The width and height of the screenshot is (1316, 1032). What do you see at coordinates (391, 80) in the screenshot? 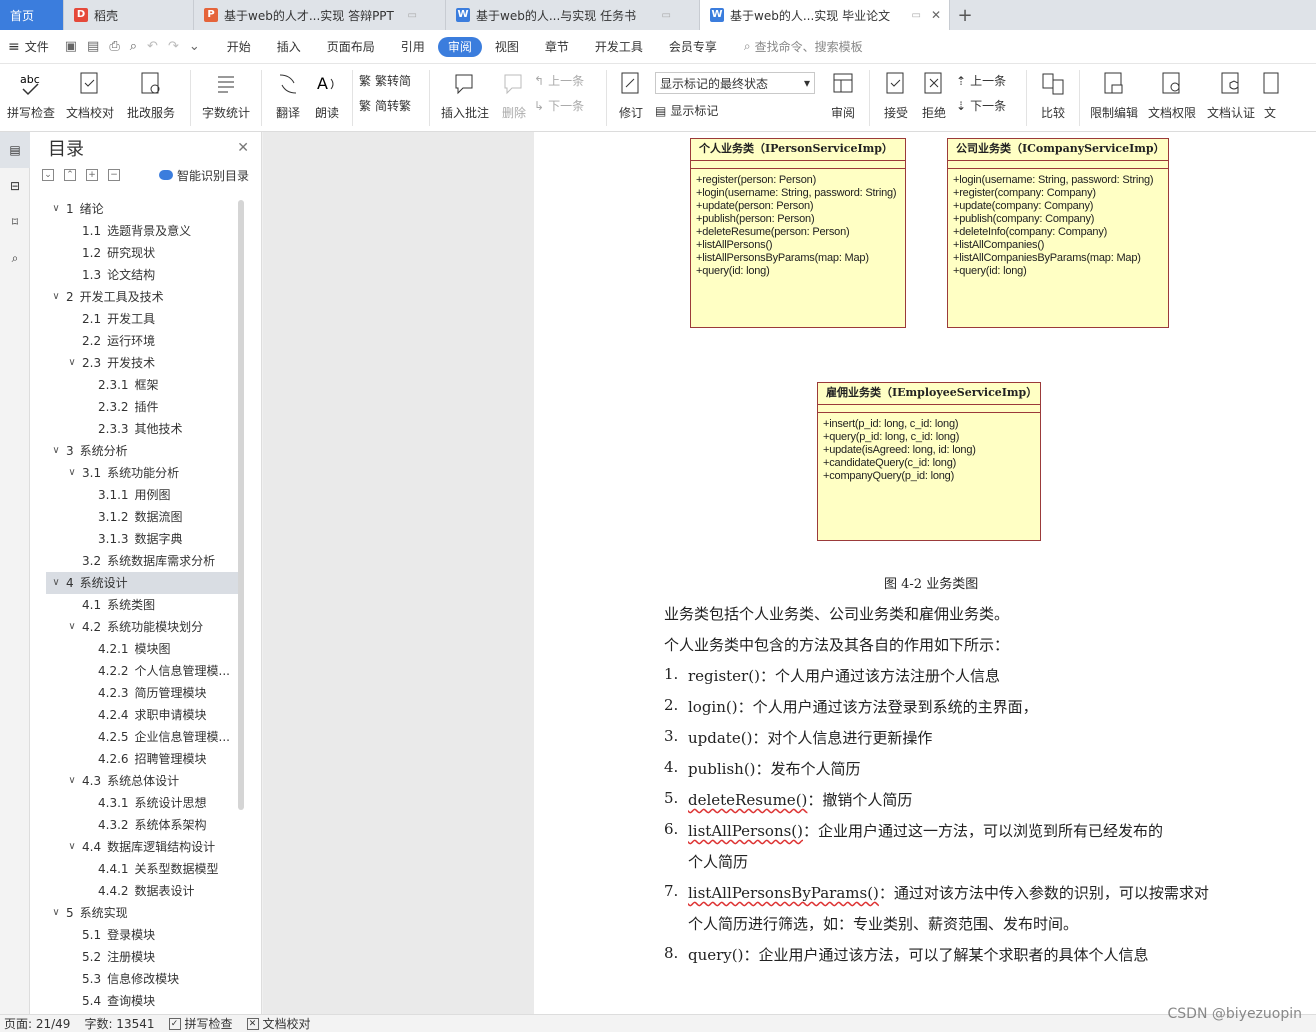
I see `to-simplified-button: 繁繁转简` at bounding box center [391, 80].